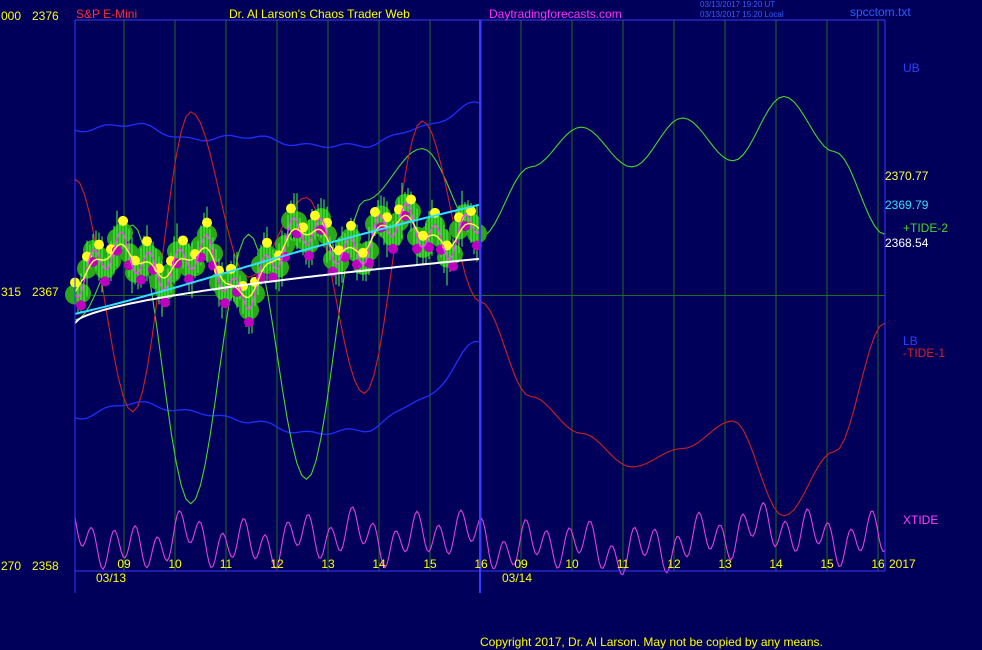 This screenshot has height=650, width=982. Describe the element at coordinates (106, 14) in the screenshot. I see `symbol-label: S&P E-Mini` at that location.